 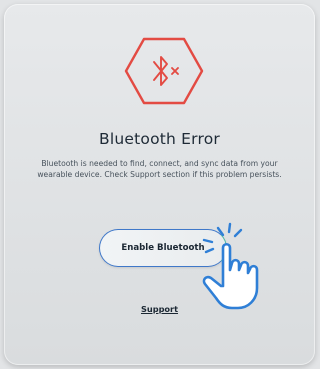 I want to click on support-link: Support, so click(x=159, y=309).